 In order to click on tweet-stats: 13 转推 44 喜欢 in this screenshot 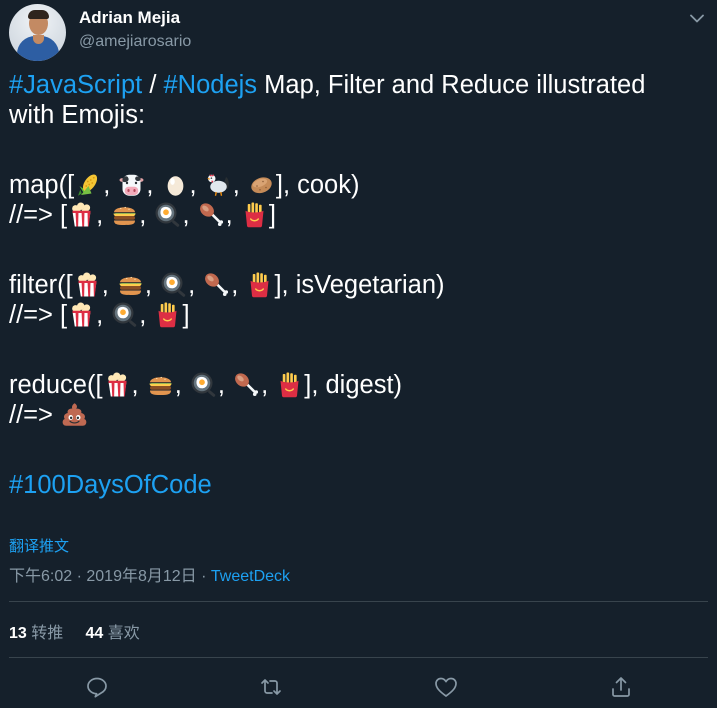, I will do `click(74, 631)`.